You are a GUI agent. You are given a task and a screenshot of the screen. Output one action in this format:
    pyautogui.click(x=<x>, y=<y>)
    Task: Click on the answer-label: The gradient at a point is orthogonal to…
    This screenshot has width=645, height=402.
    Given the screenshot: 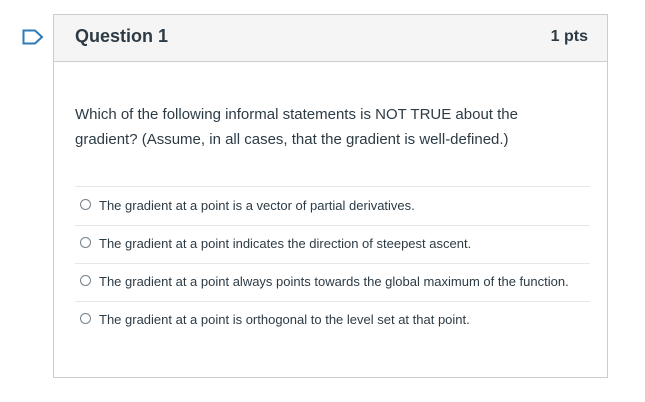 What is the action you would take?
    pyautogui.click(x=334, y=320)
    